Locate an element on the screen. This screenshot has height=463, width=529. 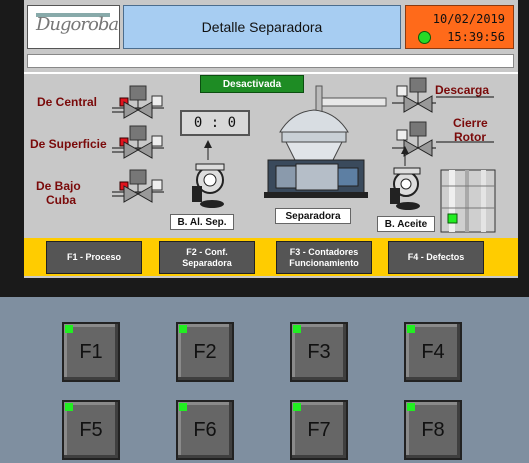
oil-tank-icon is located at coordinates (468, 201).